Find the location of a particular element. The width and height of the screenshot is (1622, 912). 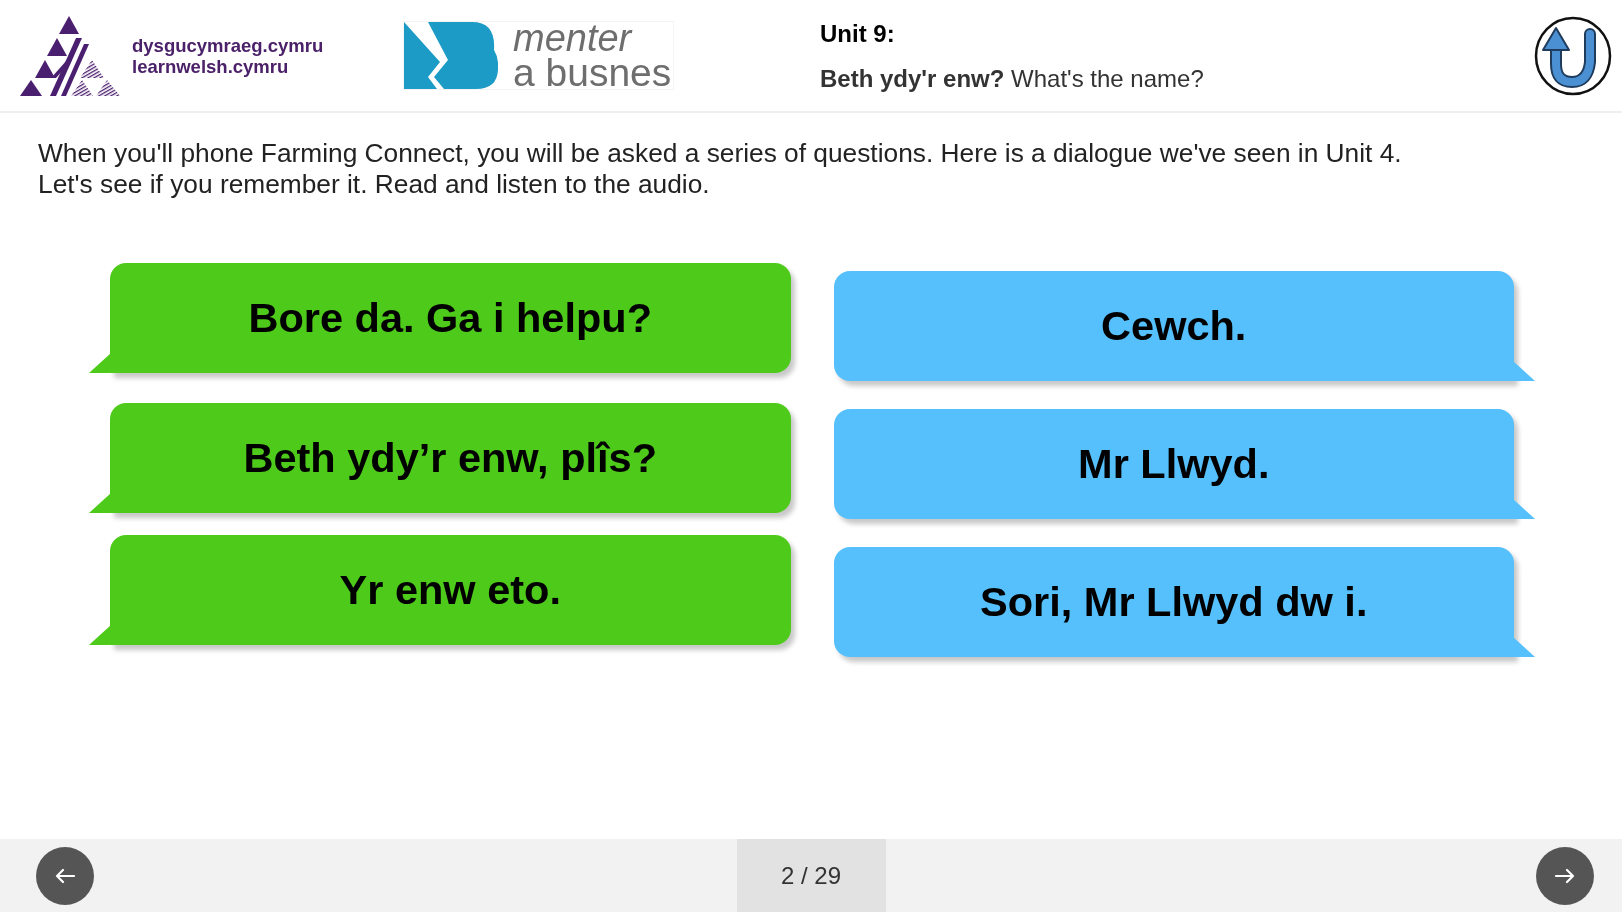

speech-bubble: Cewch. is located at coordinates (1184, 326).